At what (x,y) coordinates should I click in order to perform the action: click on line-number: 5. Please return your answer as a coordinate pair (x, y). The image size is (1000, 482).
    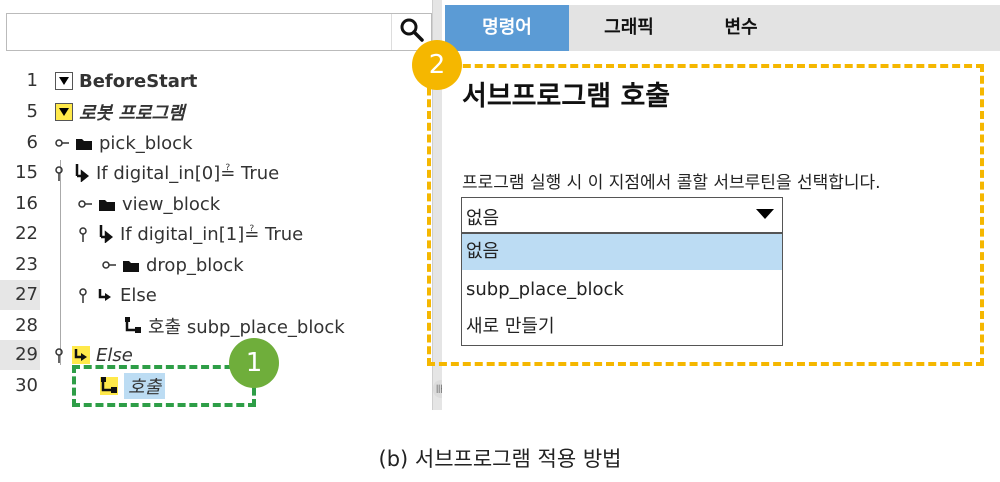
    Looking at the image, I should click on (32, 111).